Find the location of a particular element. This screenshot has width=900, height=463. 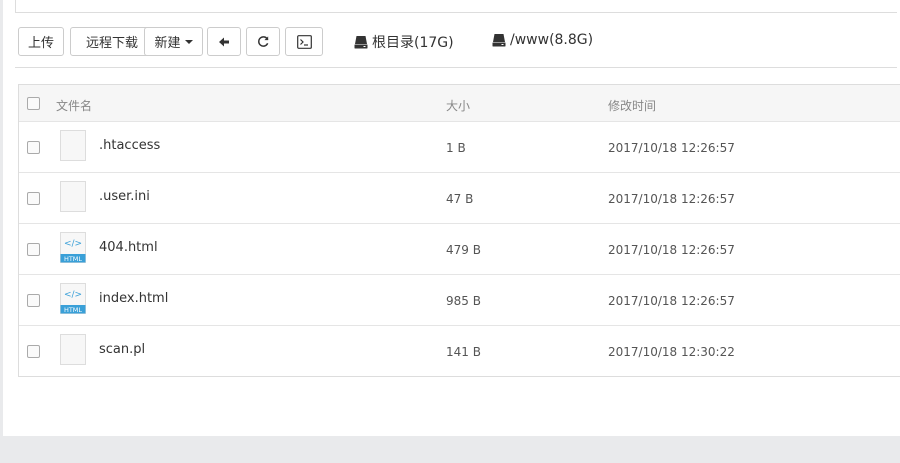

file-size: 47 B is located at coordinates (460, 199).